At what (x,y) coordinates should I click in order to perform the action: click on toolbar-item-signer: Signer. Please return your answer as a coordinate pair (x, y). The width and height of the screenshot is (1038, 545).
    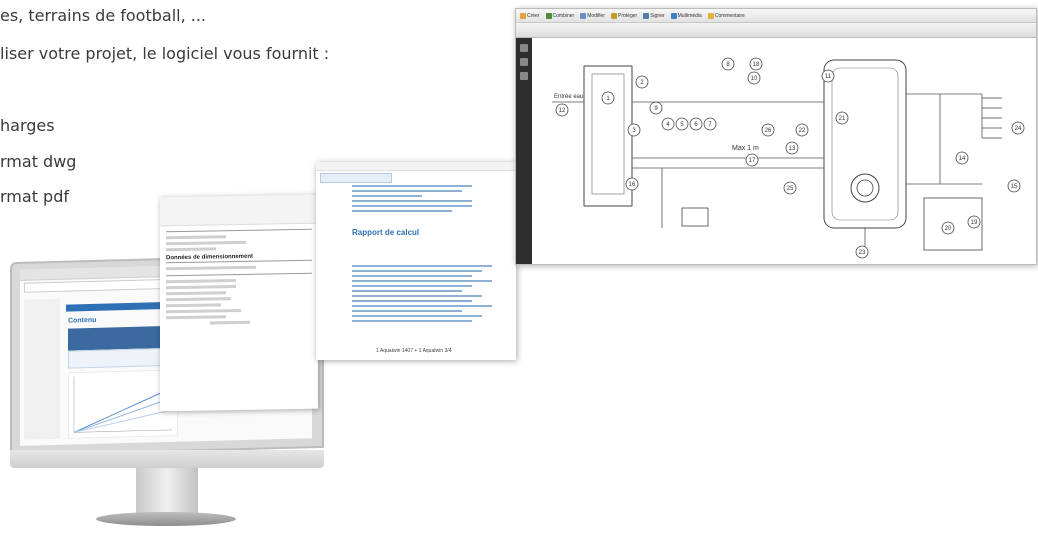
    Looking at the image, I should click on (654, 15).